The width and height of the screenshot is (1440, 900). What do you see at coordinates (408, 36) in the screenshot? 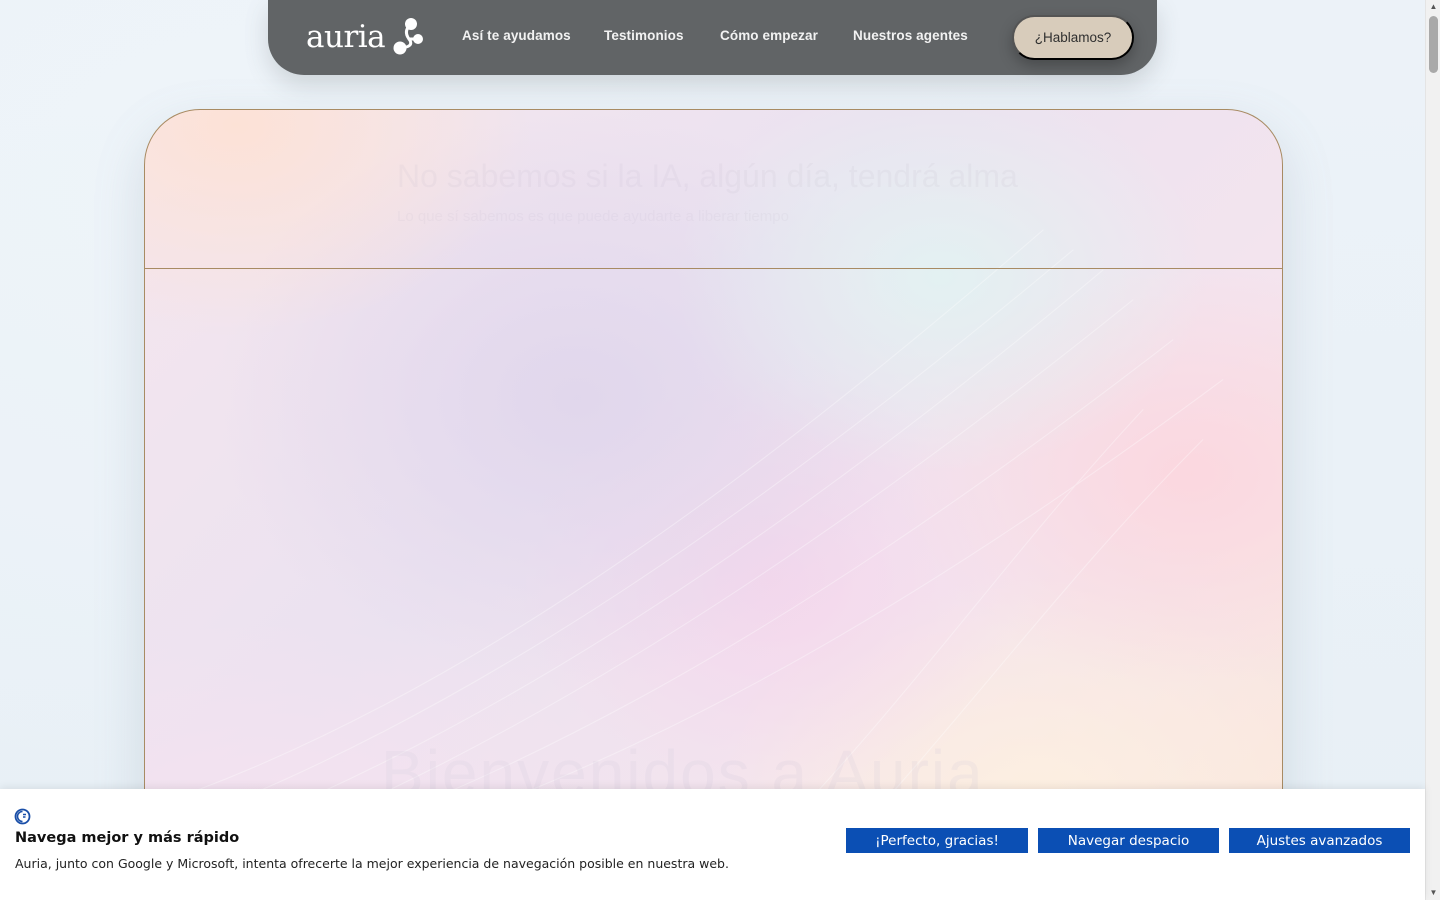
I see `molecule-dots-icon` at bounding box center [408, 36].